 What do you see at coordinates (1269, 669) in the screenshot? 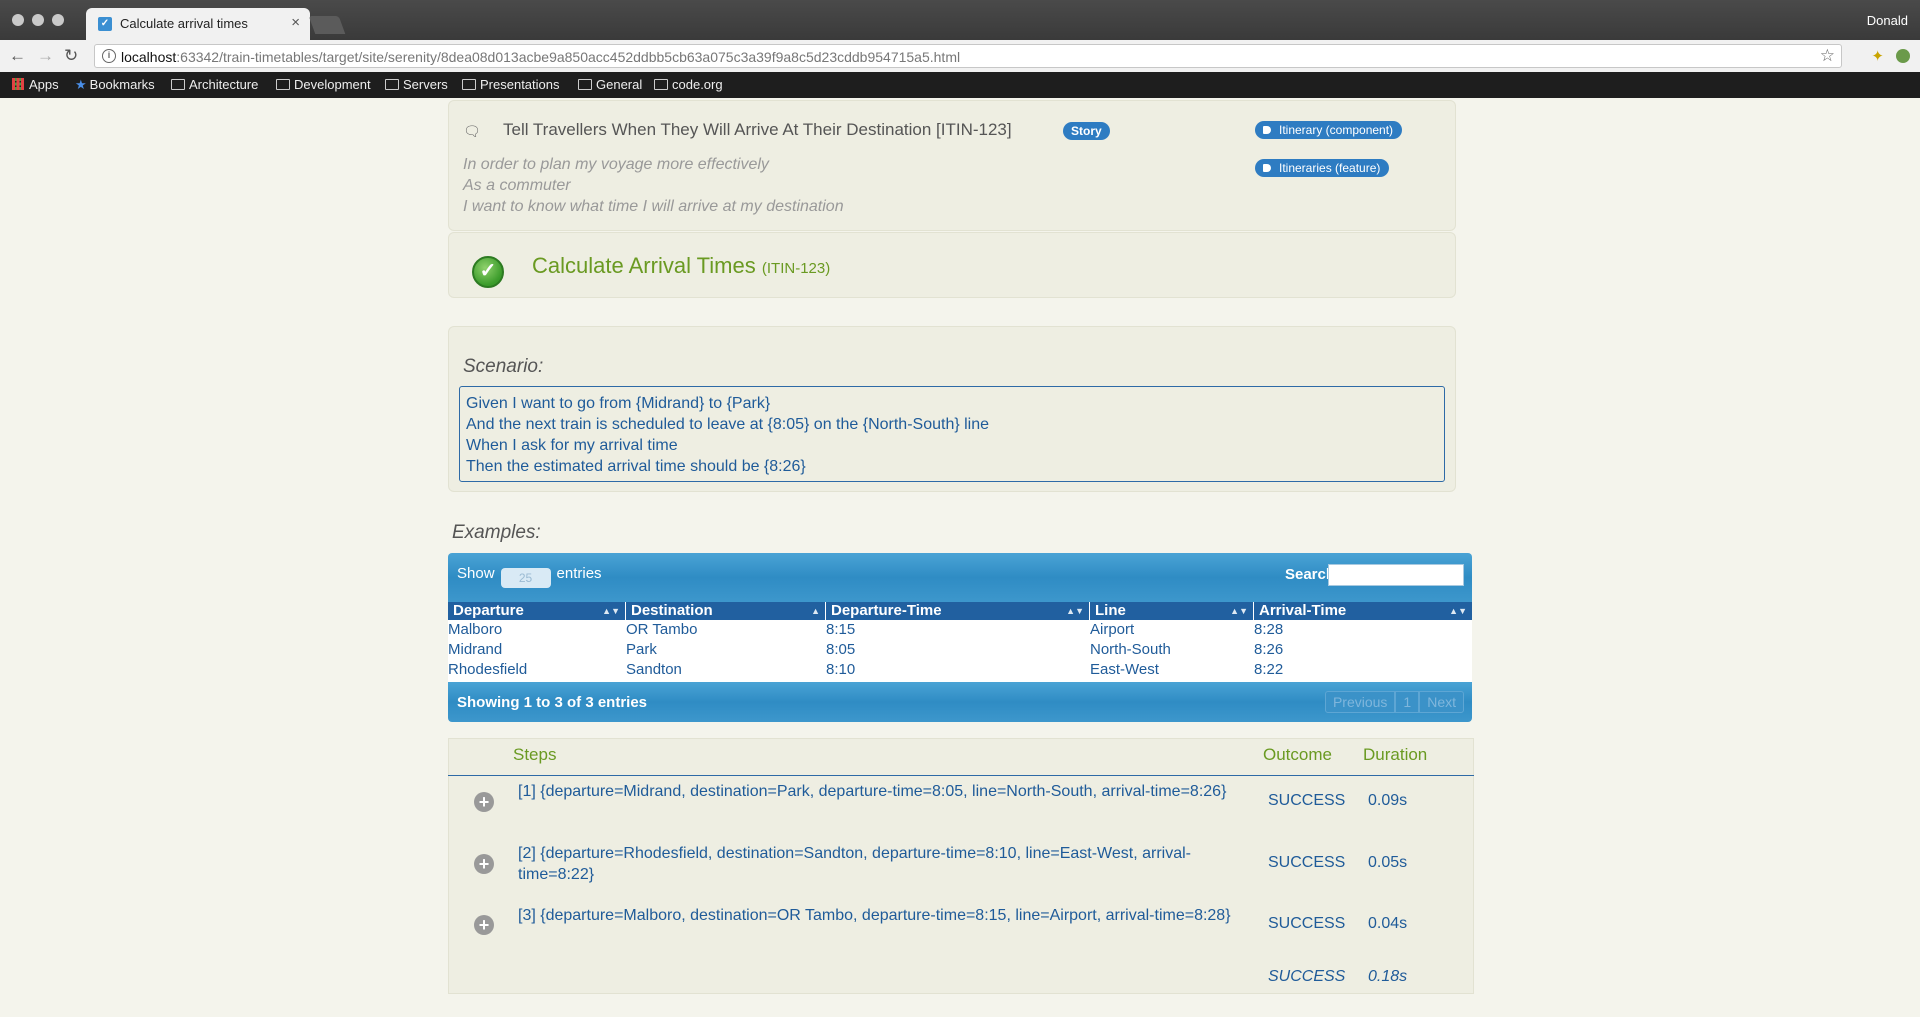
I see `table-cell: 8:22` at bounding box center [1269, 669].